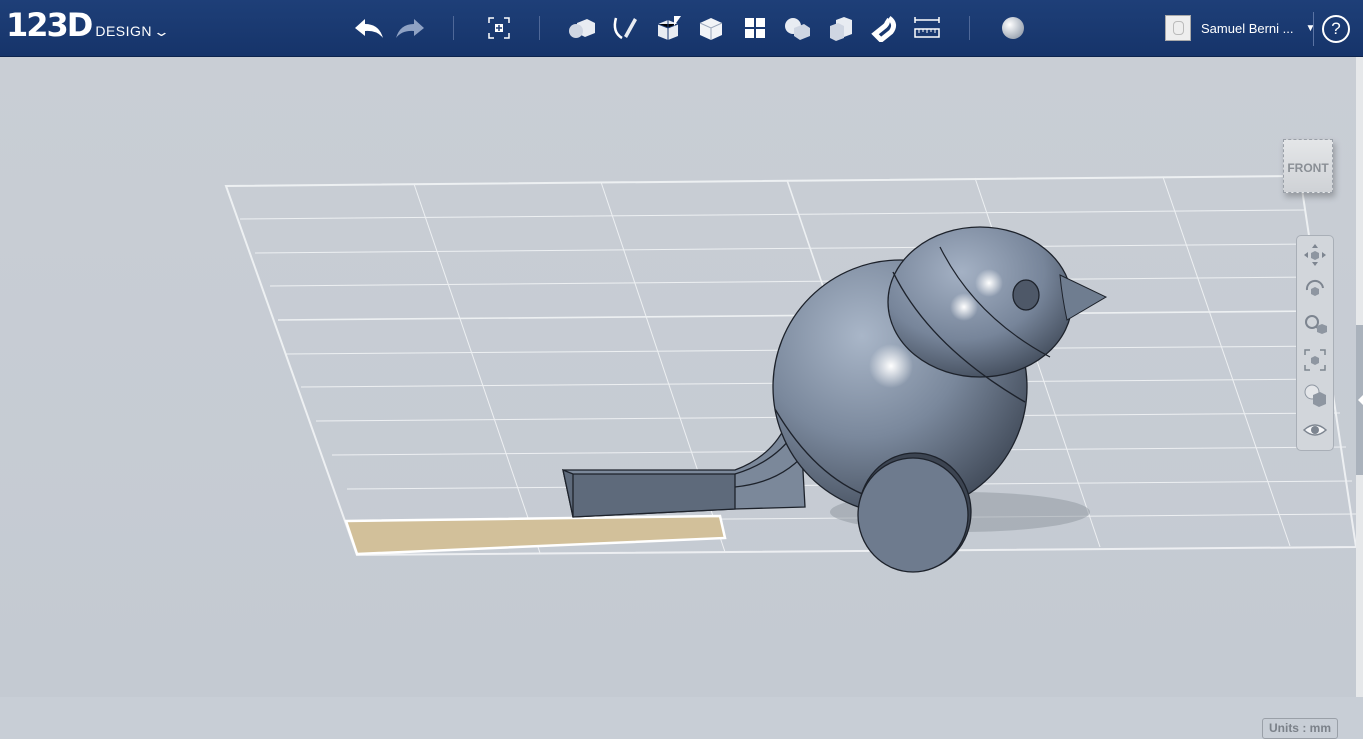 This screenshot has width=1363, height=739. I want to click on grouping-button, so click(797, 28).